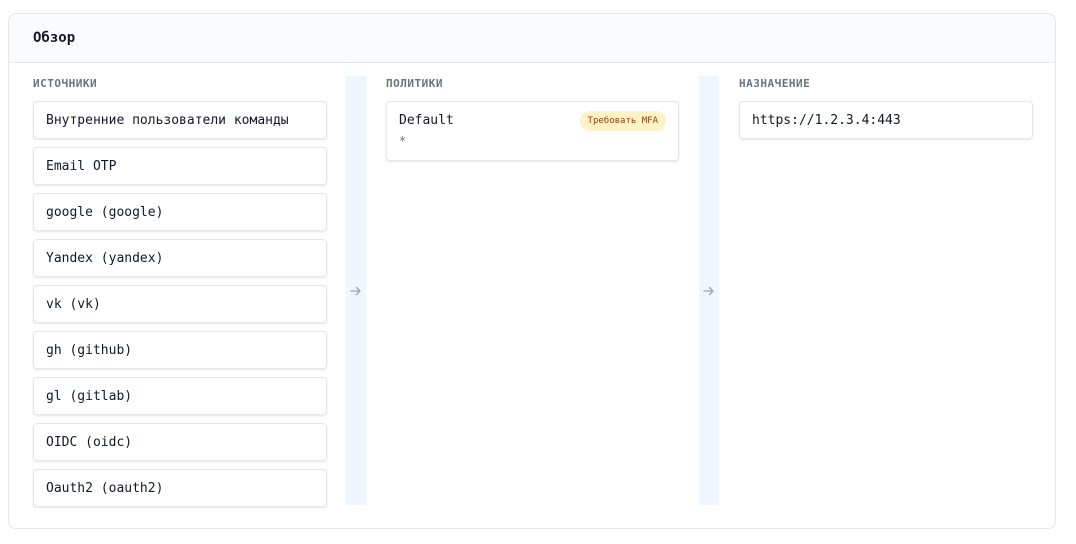 The height and width of the screenshot is (544, 1076). I want to click on destination-column: НАЗНАЧЕНИЕ https://1.2.3.4:443, so click(886, 107).